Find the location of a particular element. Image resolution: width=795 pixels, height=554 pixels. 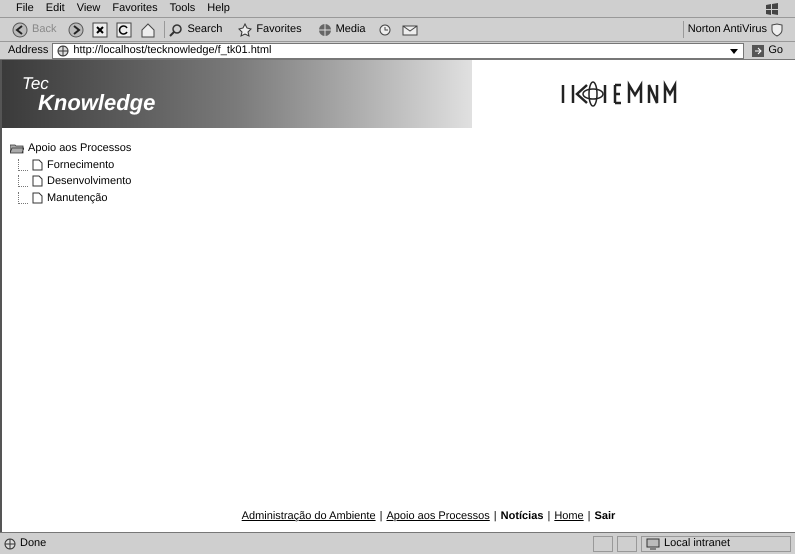

windows-flag-icon is located at coordinates (772, 9).